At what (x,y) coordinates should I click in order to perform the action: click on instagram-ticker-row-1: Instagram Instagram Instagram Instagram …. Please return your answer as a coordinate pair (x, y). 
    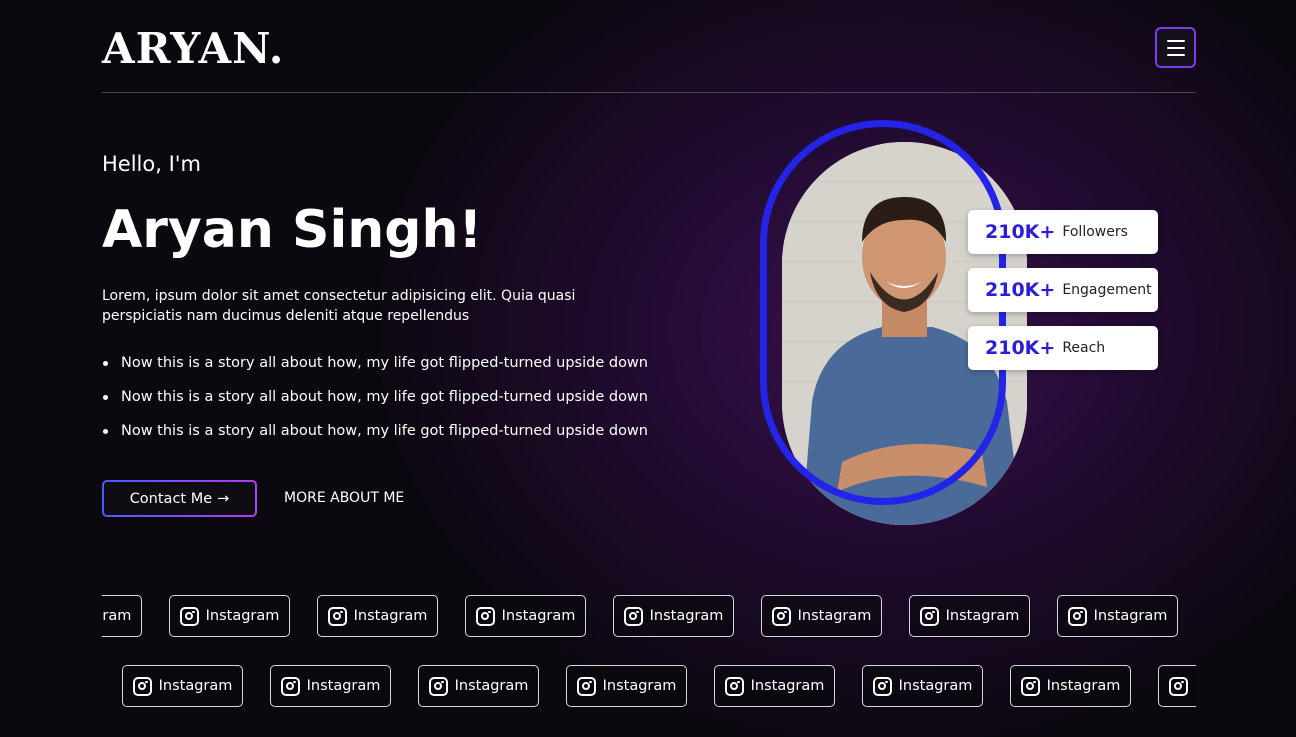
    Looking at the image, I should click on (649, 617).